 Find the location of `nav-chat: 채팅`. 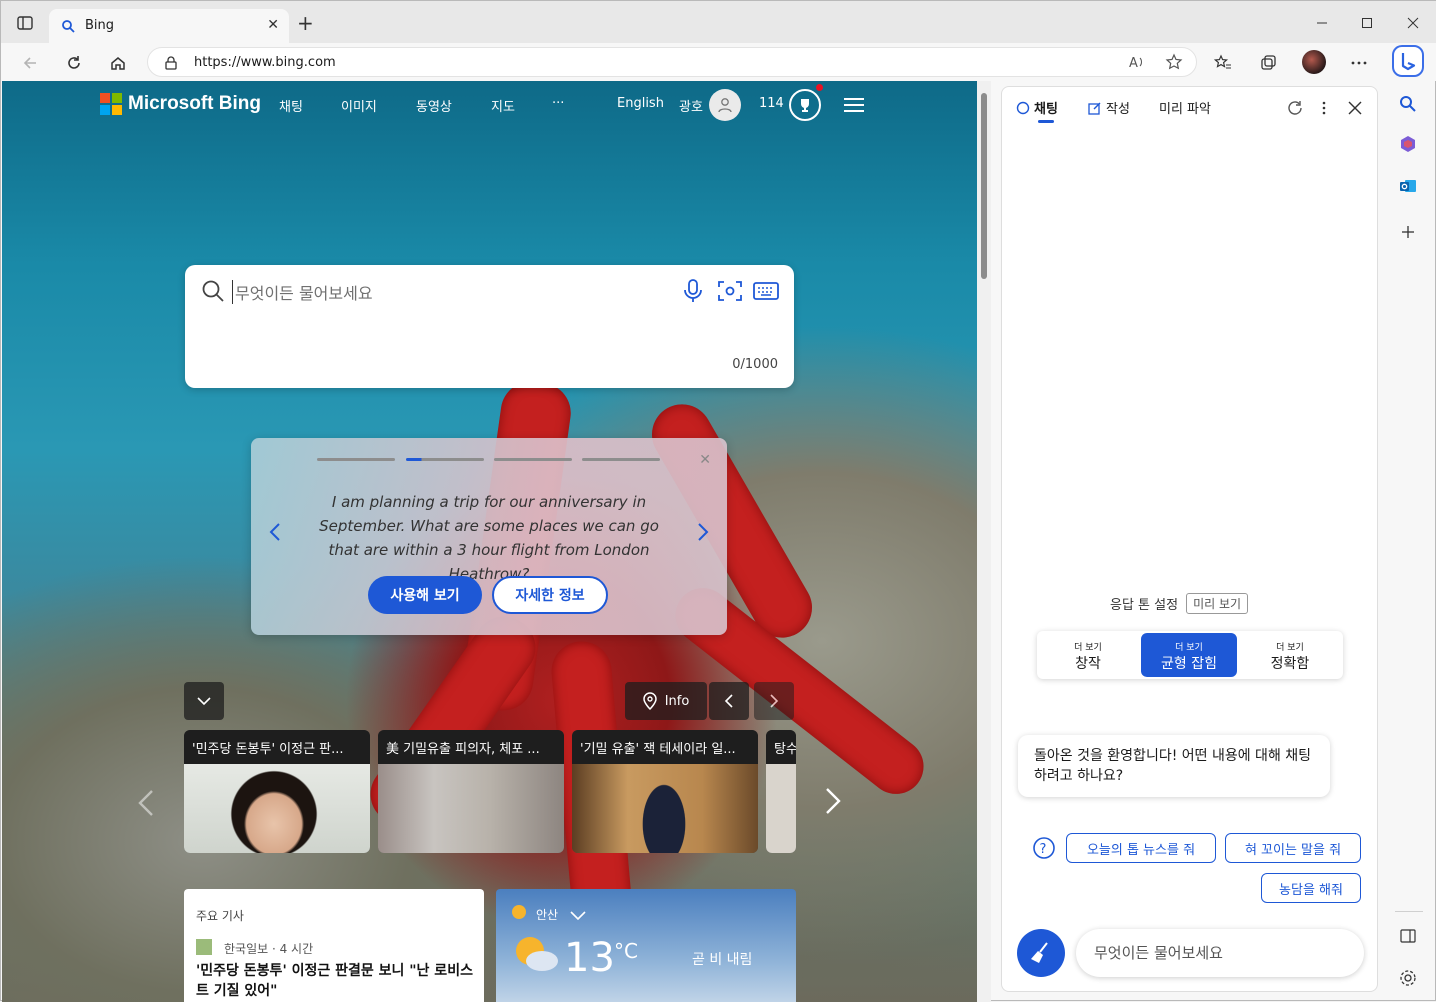

nav-chat: 채팅 is located at coordinates (291, 105).